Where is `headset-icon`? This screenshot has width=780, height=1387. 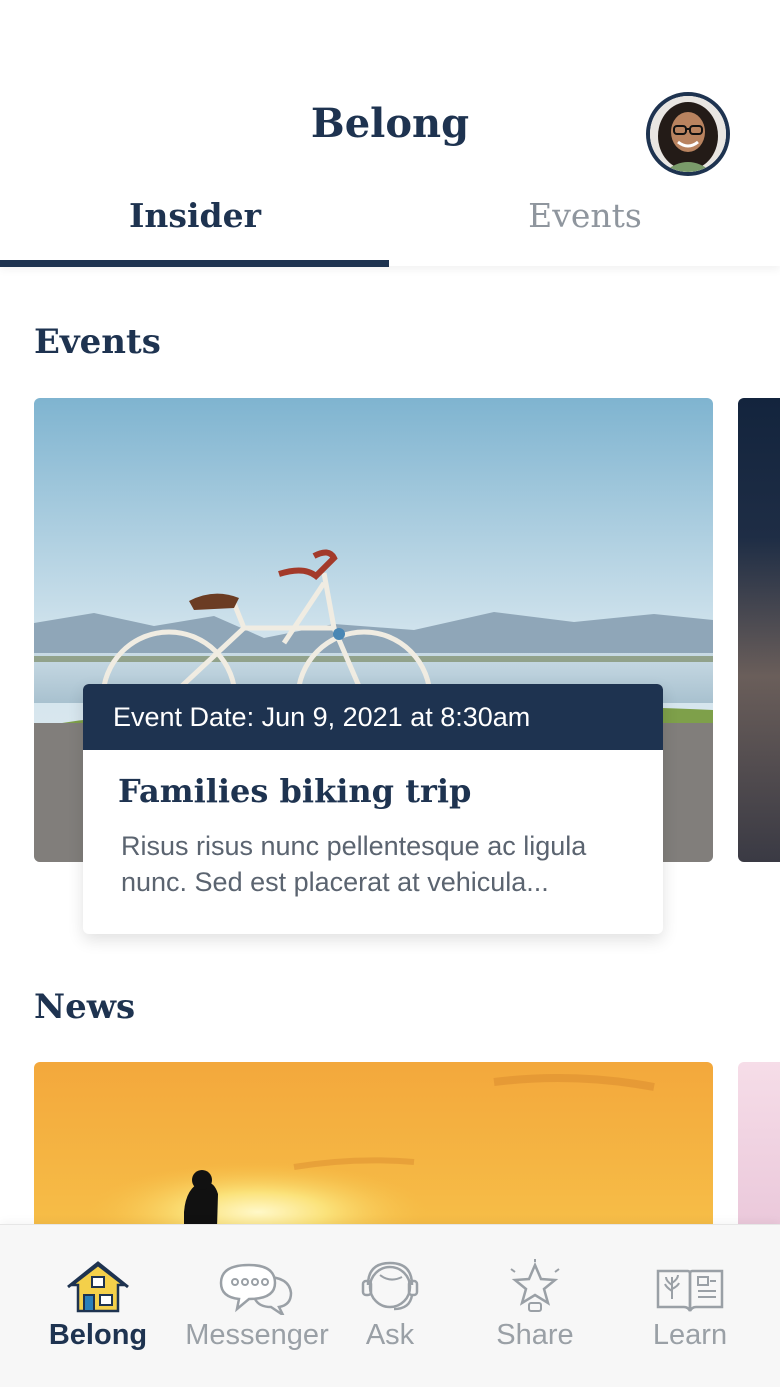
headset-icon is located at coordinates (390, 1286).